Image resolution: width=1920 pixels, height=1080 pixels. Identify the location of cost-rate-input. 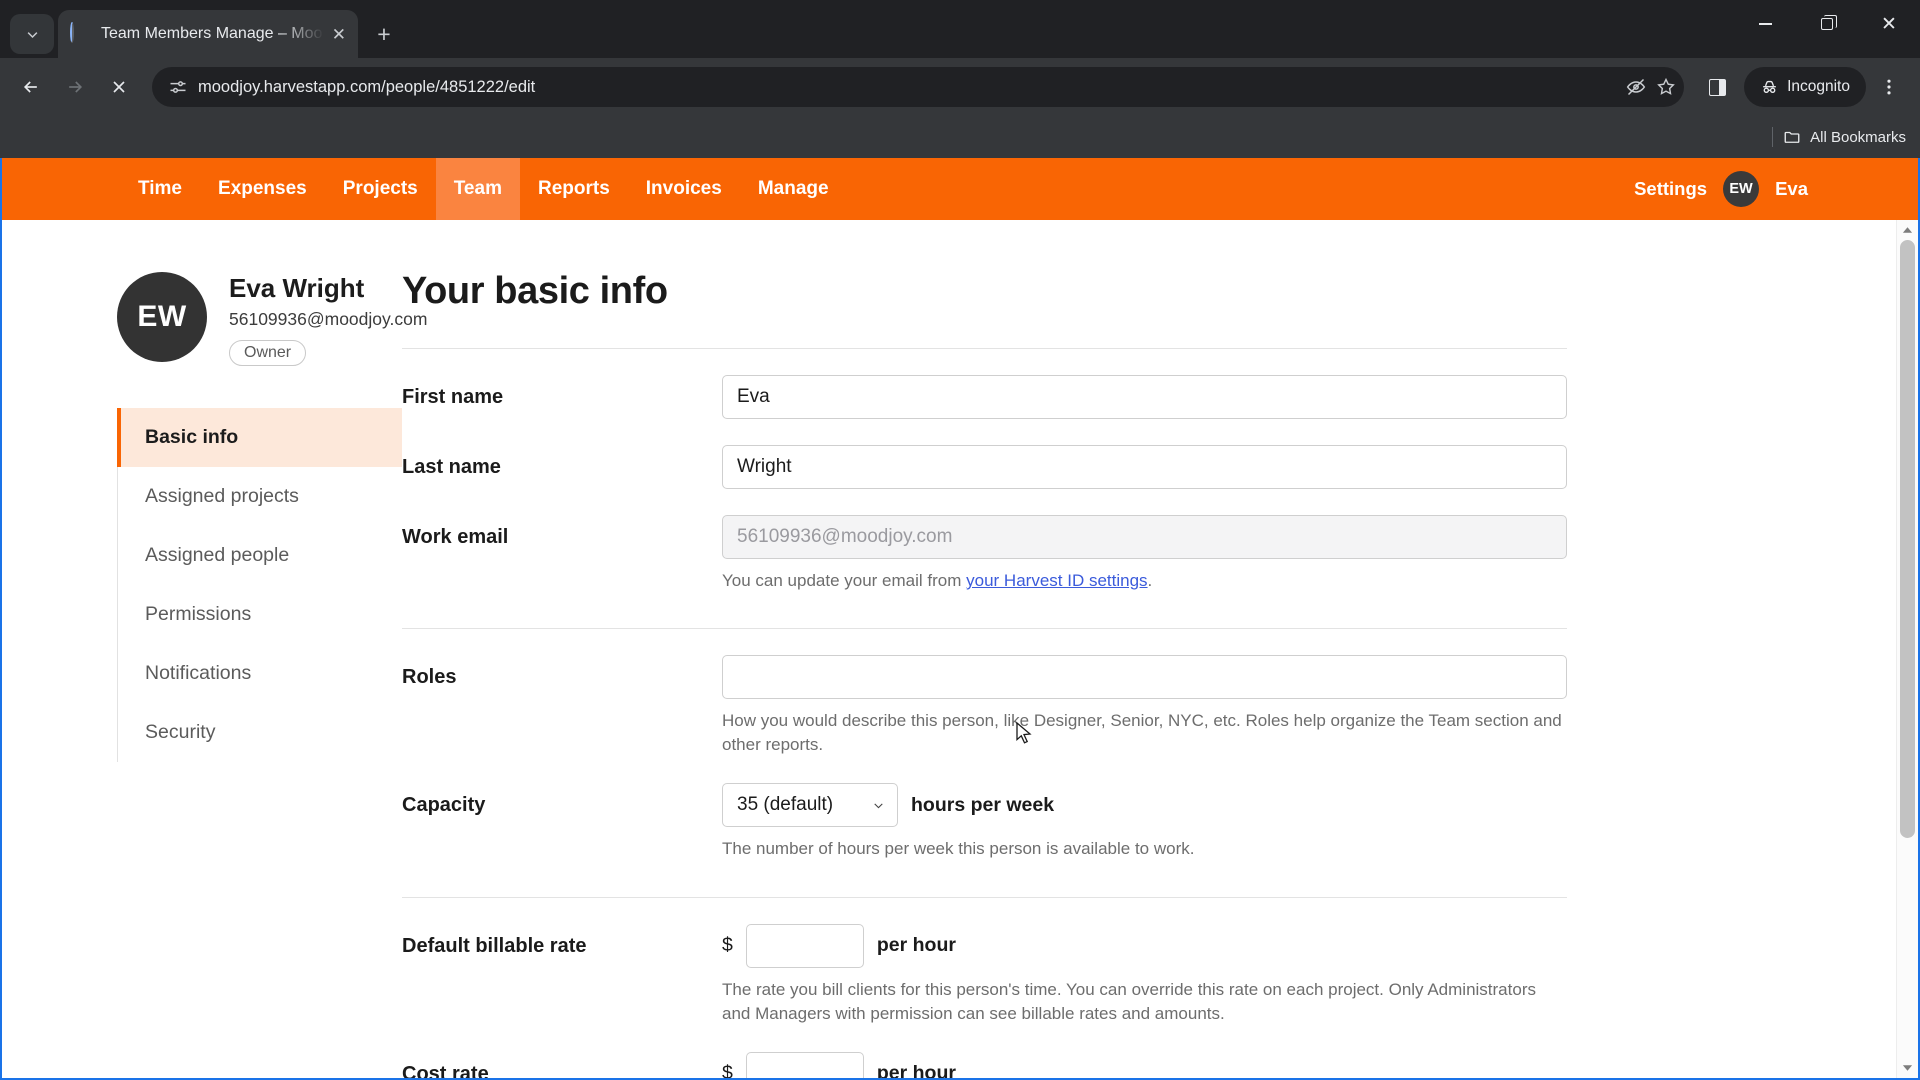
(804, 1064).